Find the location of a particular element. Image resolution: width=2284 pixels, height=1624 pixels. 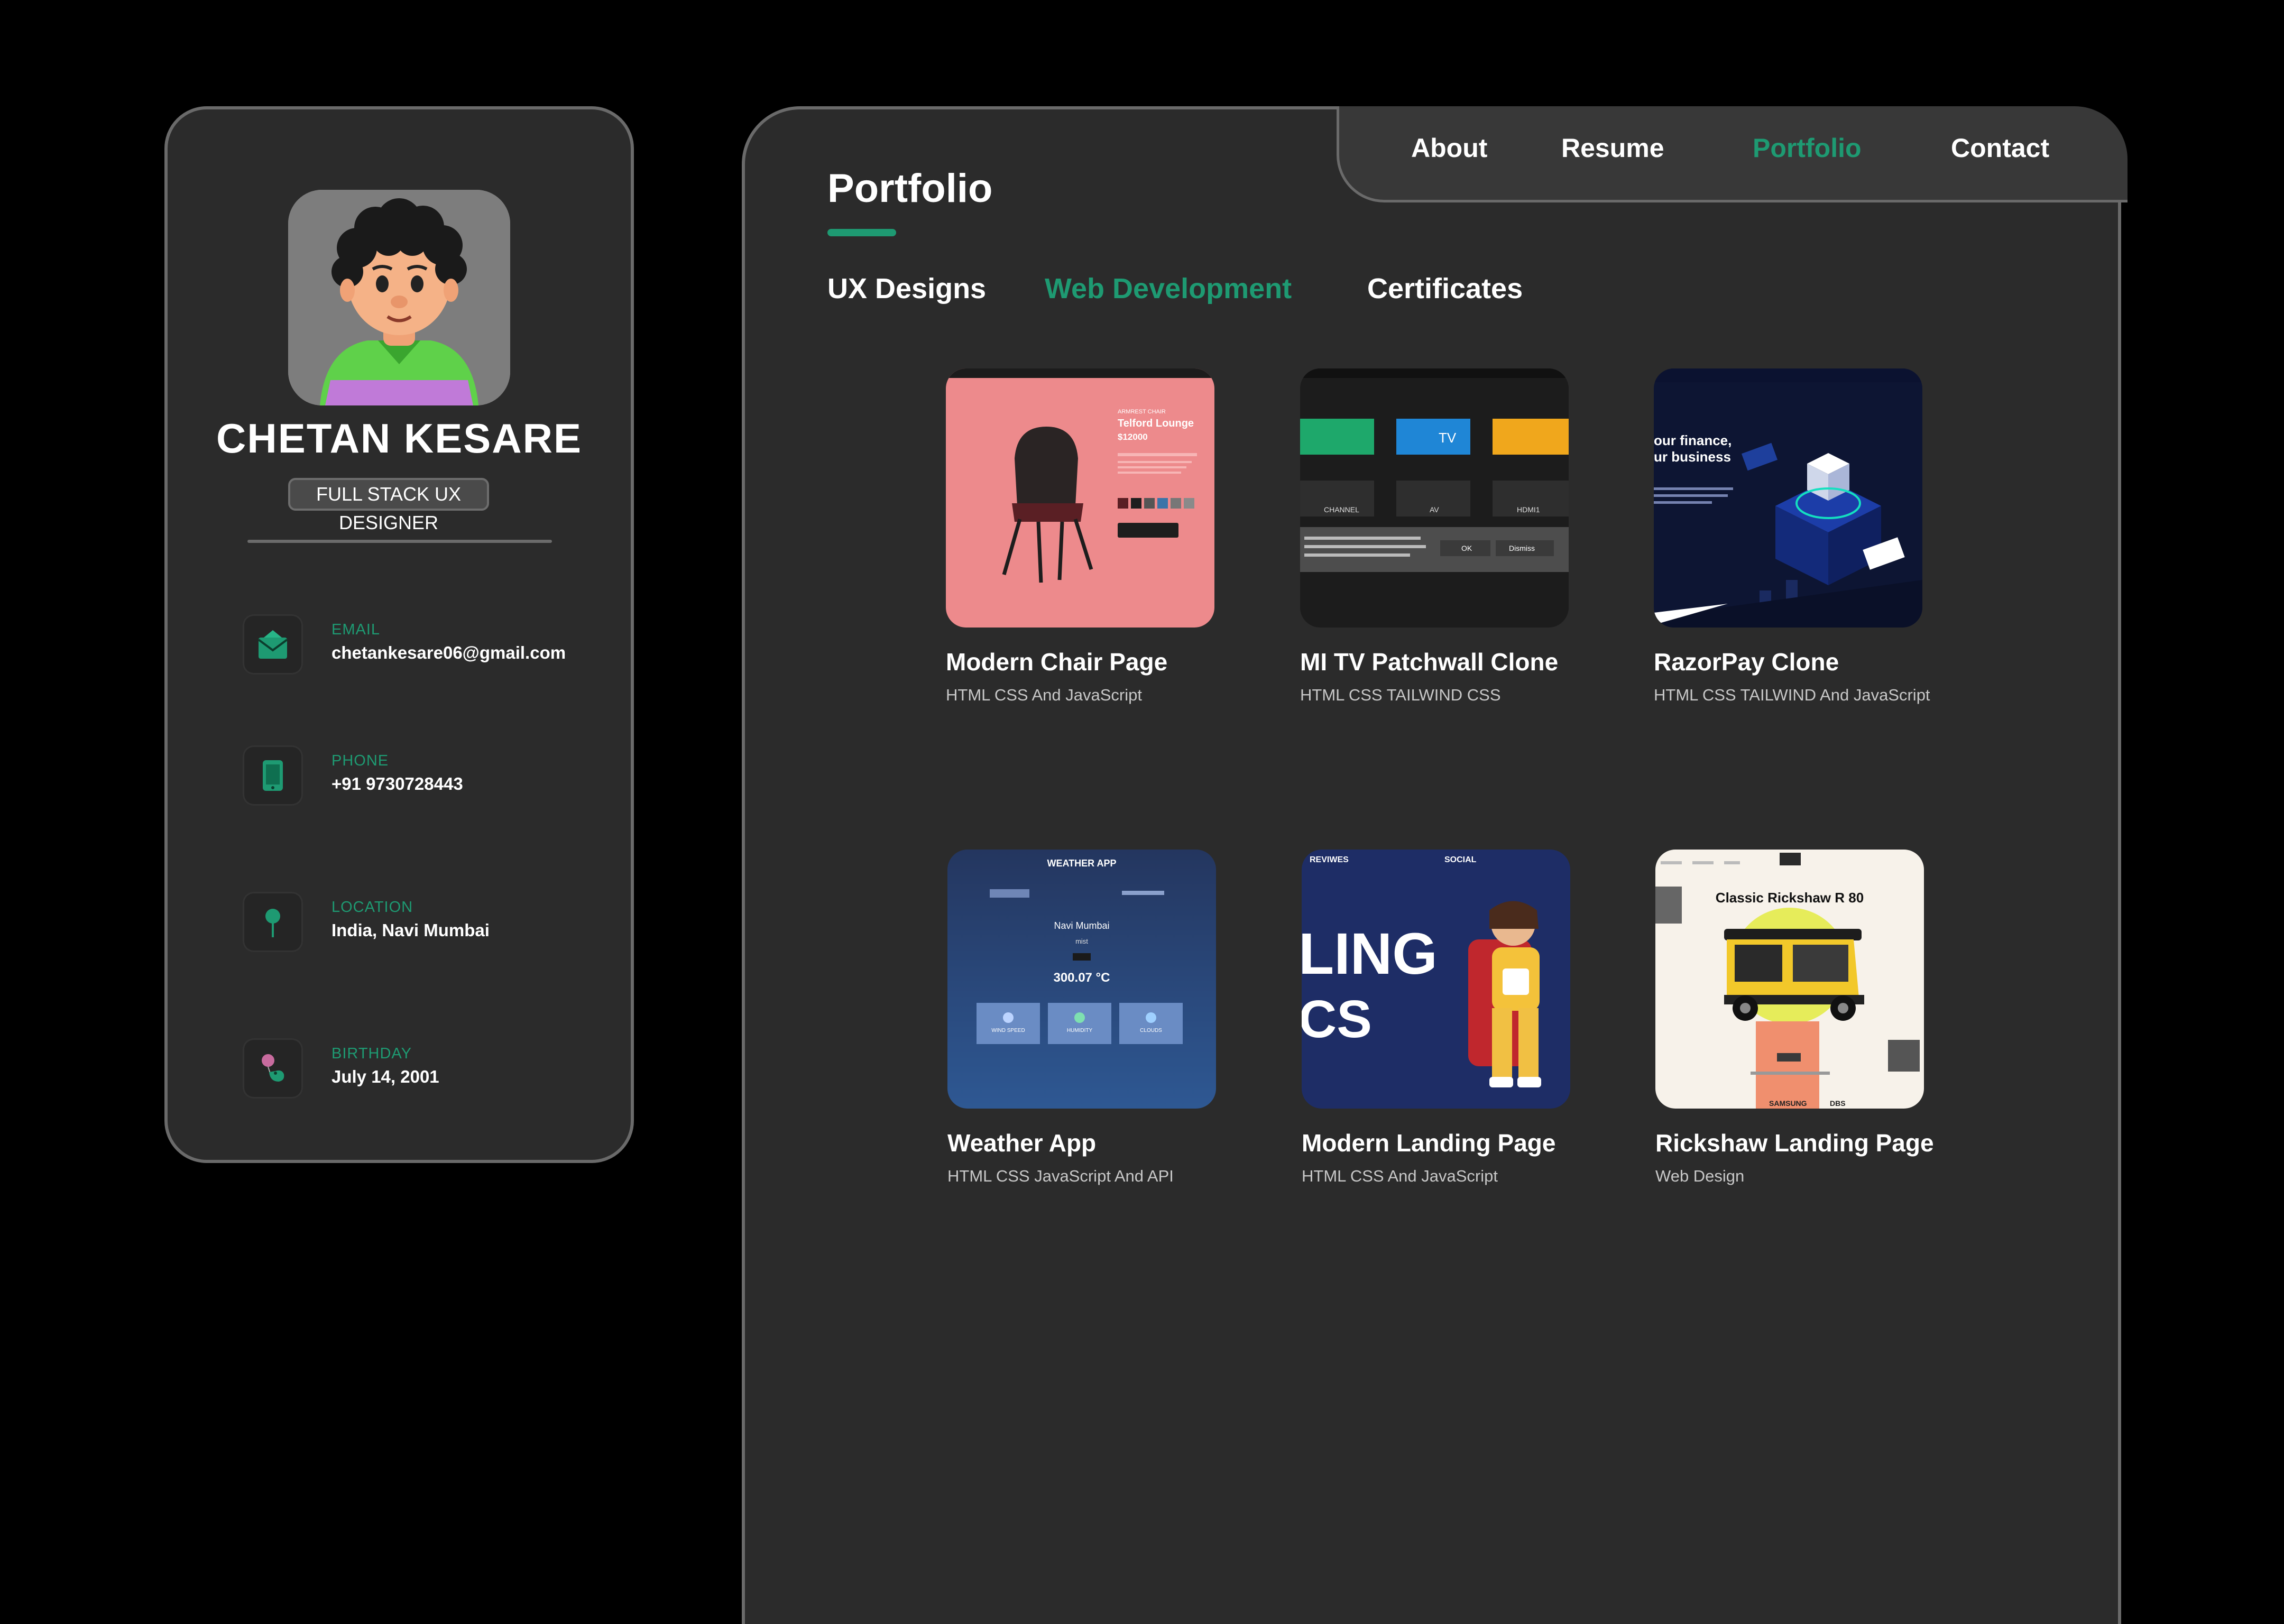

phone-info: PHONE +91 9730728443 is located at coordinates (434, 779).